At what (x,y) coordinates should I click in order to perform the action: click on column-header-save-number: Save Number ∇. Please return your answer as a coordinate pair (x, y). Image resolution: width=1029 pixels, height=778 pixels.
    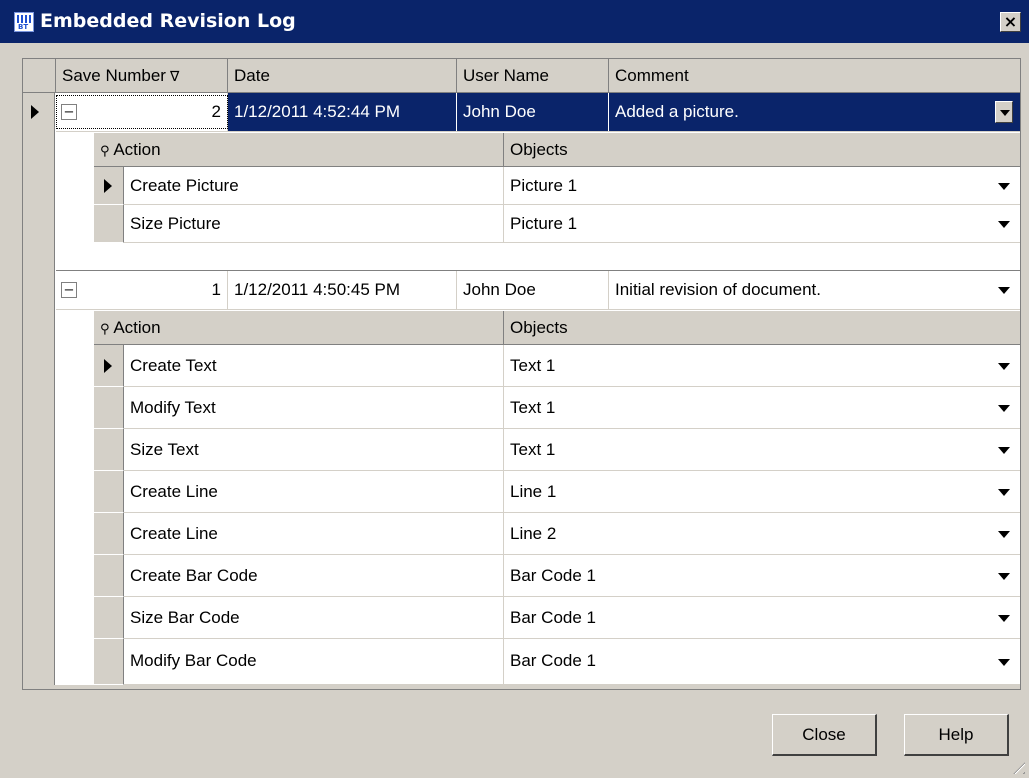
    Looking at the image, I should click on (142, 76).